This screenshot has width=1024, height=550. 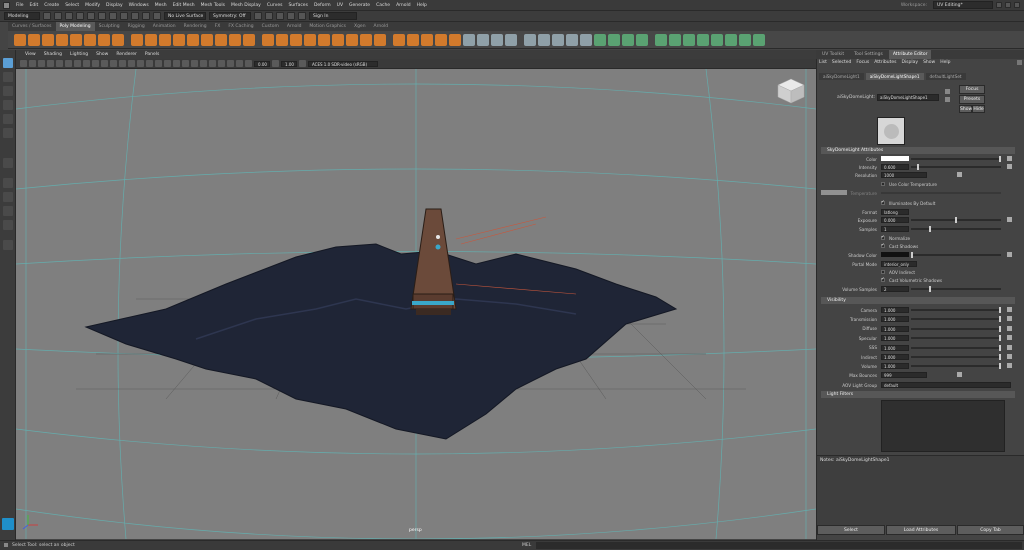 What do you see at coordinates (58, 16) in the screenshot?
I see `open-scene-icon` at bounding box center [58, 16].